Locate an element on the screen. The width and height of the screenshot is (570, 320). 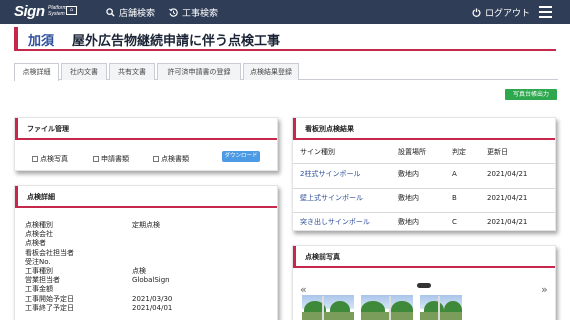
power-icon is located at coordinates (476, 12).